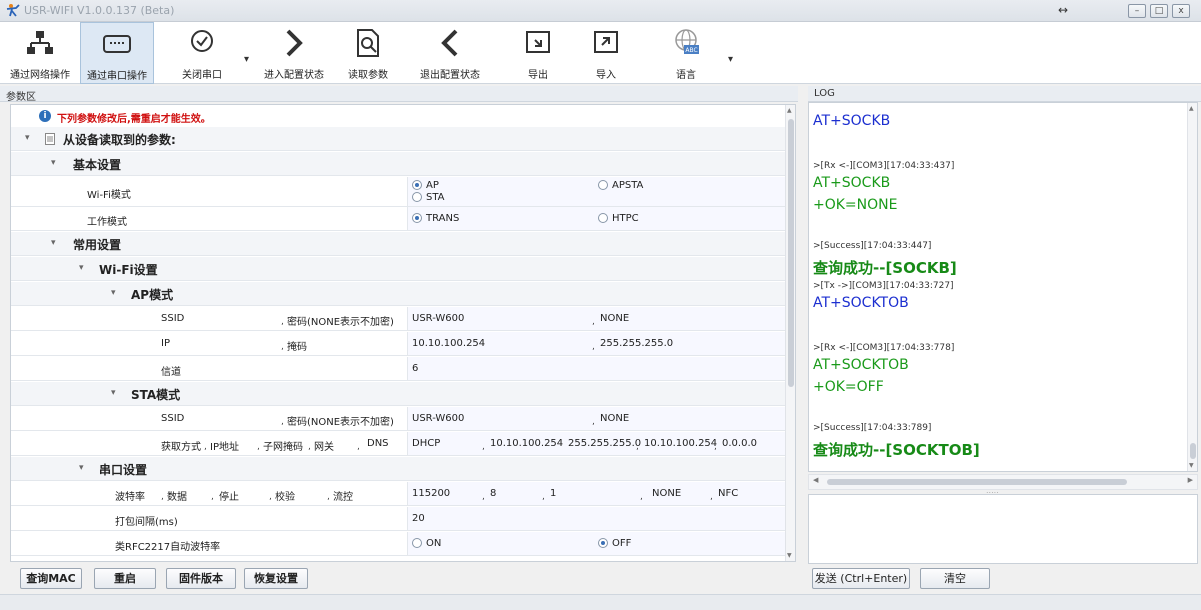 This screenshot has width=1201, height=610. I want to click on sta-ssid-value: USR-W600 , NONE, so click(597, 418).